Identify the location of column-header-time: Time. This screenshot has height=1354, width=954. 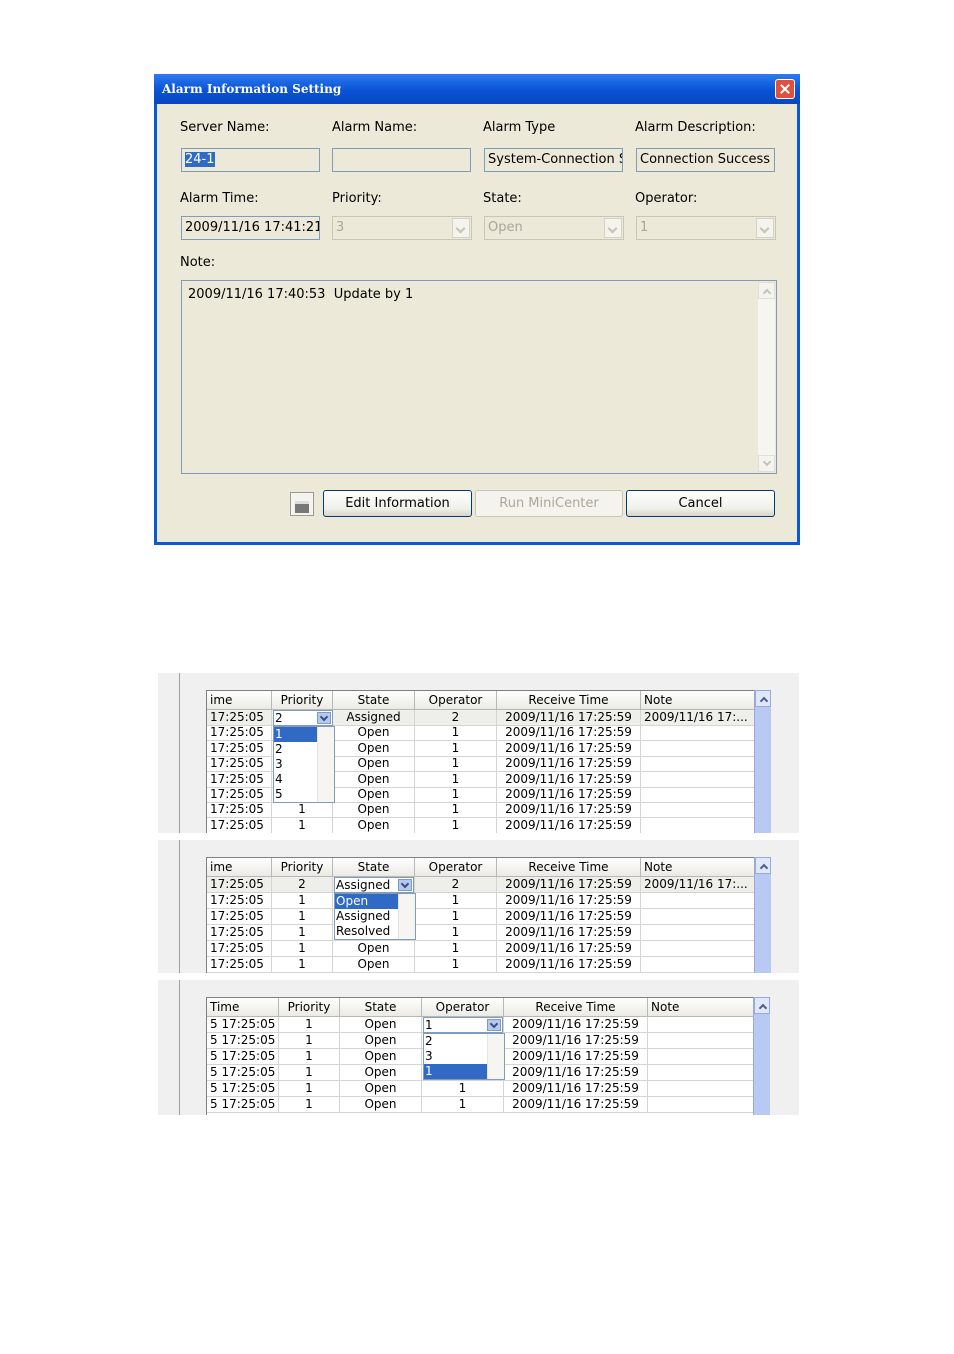
(243, 1007).